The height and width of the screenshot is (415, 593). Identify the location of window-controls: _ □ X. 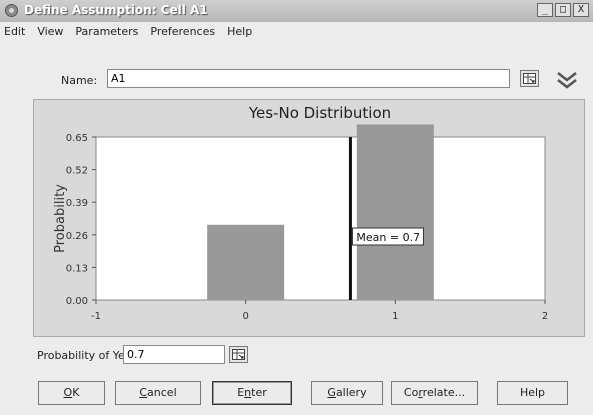
(563, 10).